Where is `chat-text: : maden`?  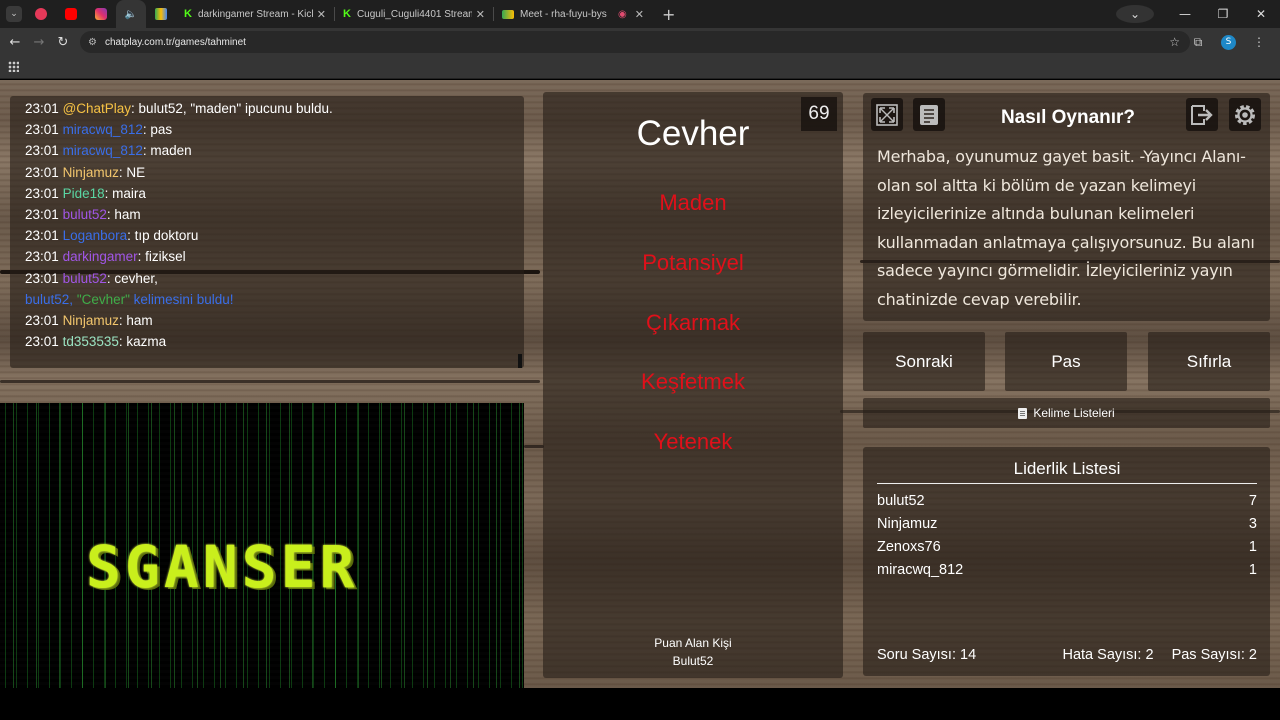 chat-text: : maden is located at coordinates (167, 151).